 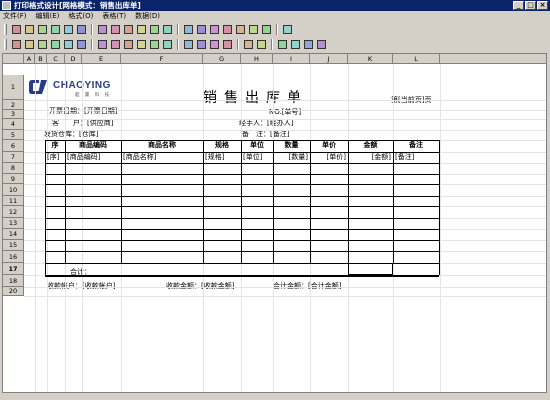 I want to click on column-header-L: L, so click(x=416, y=59).